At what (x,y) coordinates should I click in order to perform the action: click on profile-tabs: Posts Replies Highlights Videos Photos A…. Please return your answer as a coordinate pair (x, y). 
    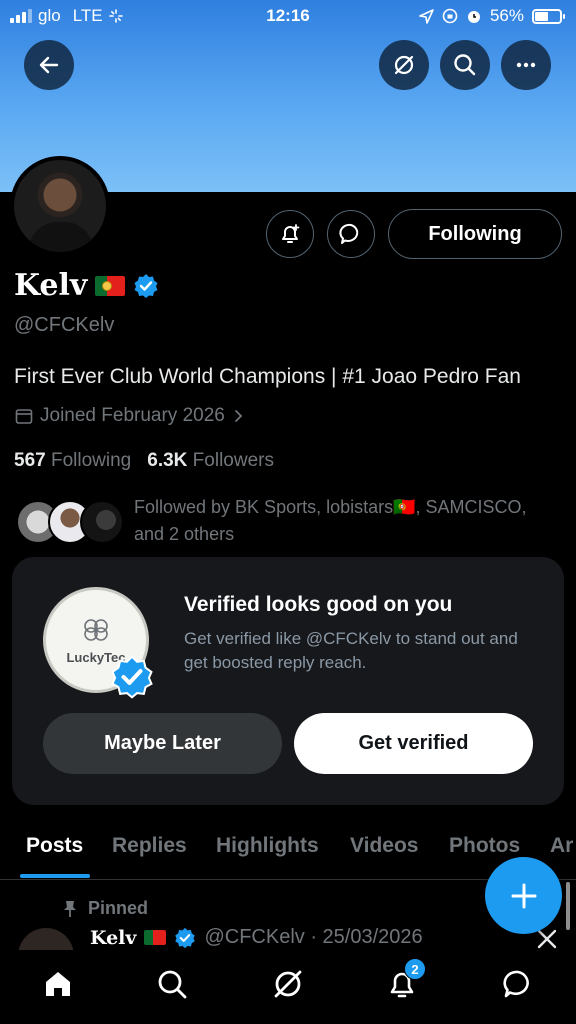
    Looking at the image, I should click on (288, 851).